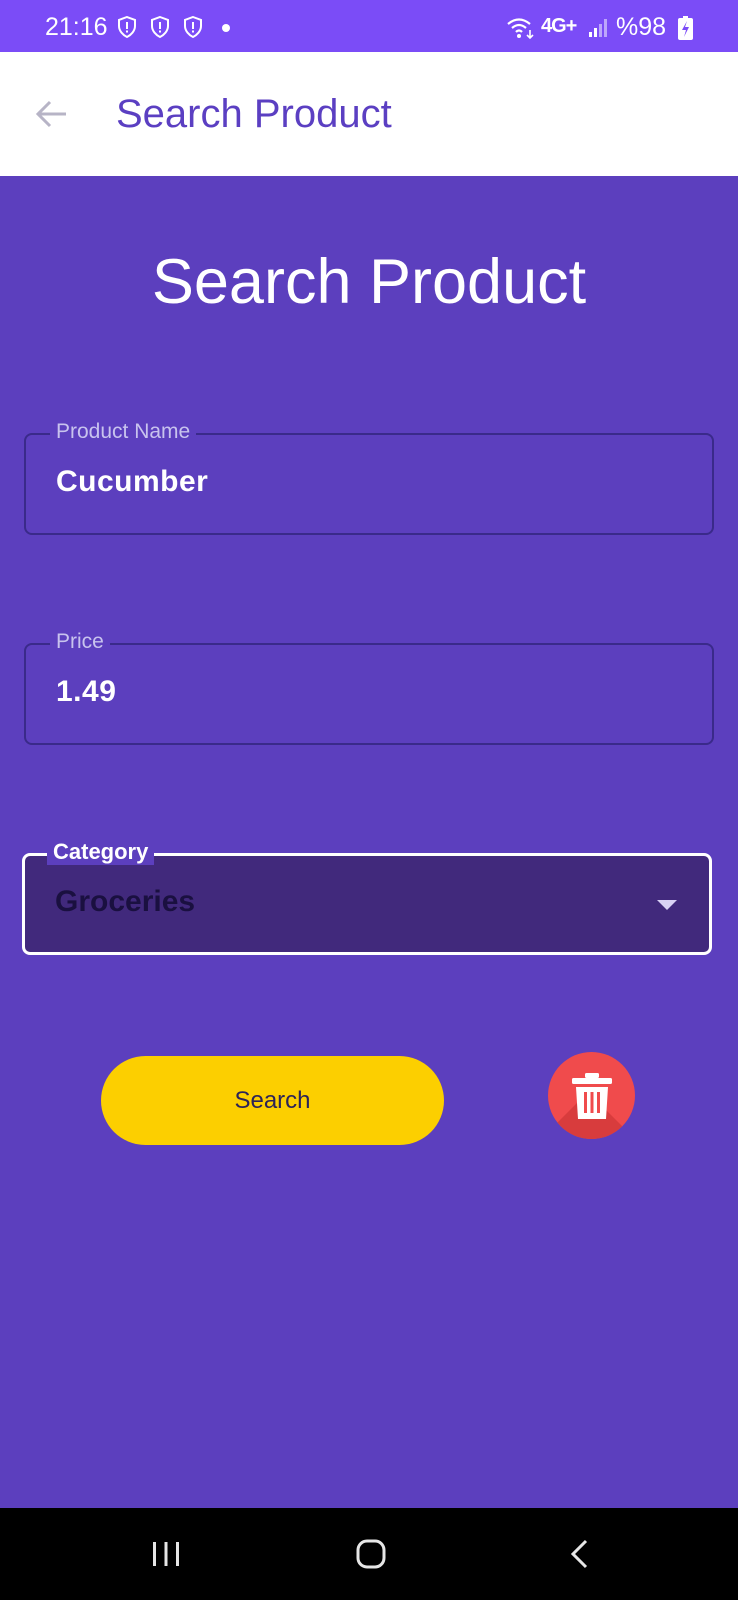 The width and height of the screenshot is (738, 1600). I want to click on dropdown-arrow-icon, so click(667, 905).